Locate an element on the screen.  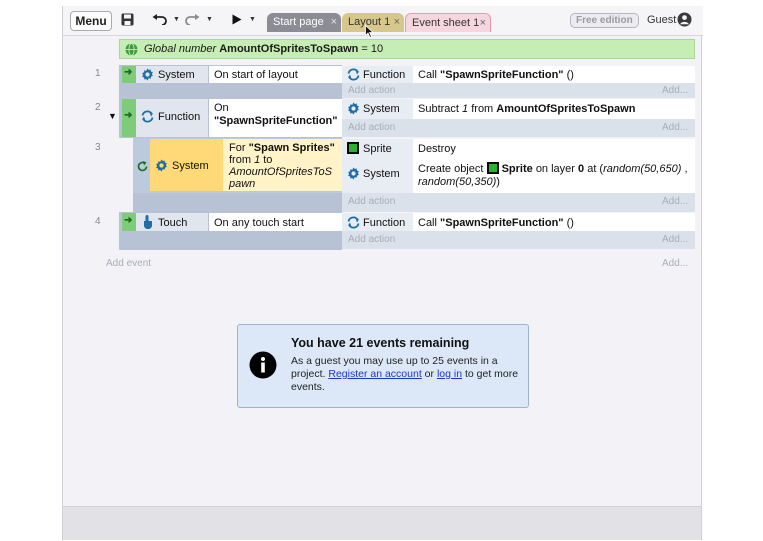
register-link: Register an account is located at coordinates (374, 374).